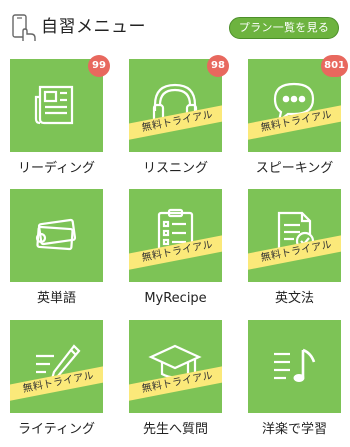  I want to click on pencil-lines-icon, so click(58, 363).